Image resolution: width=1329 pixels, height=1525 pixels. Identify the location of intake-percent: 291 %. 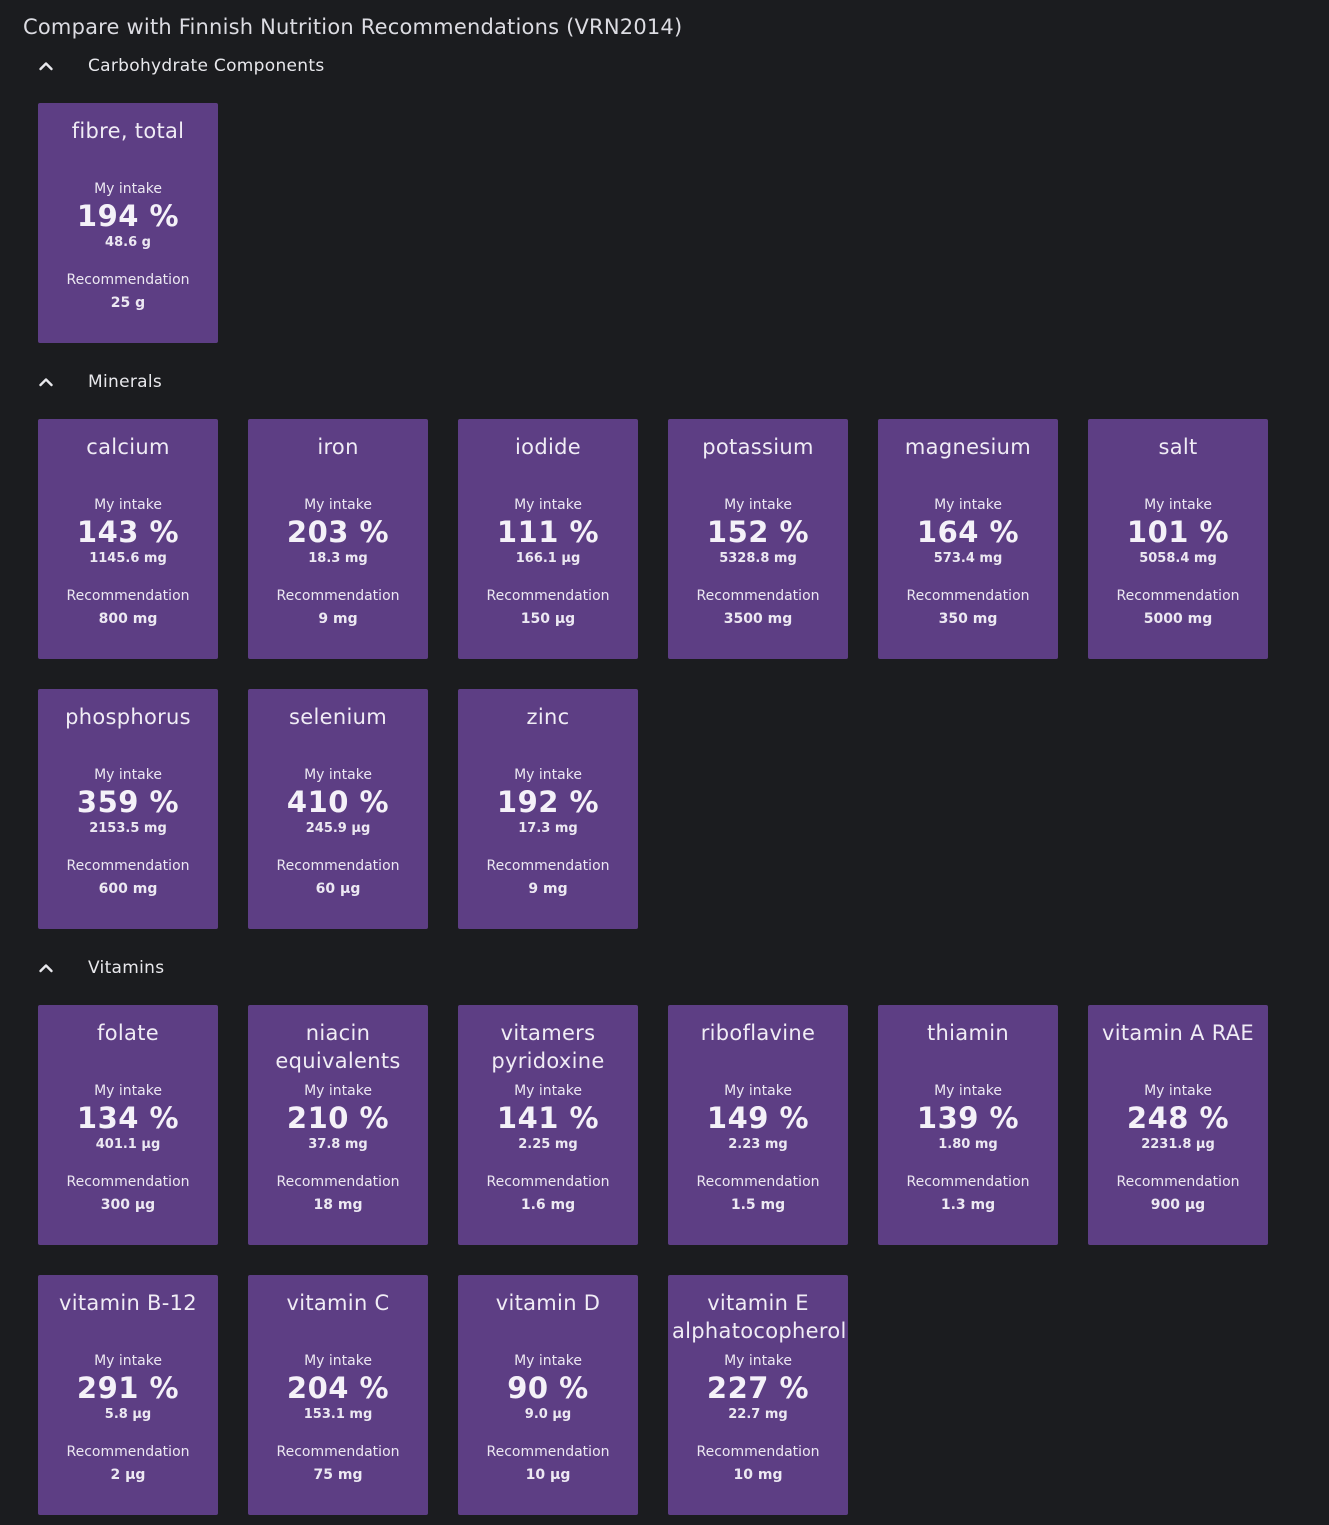
(128, 1388).